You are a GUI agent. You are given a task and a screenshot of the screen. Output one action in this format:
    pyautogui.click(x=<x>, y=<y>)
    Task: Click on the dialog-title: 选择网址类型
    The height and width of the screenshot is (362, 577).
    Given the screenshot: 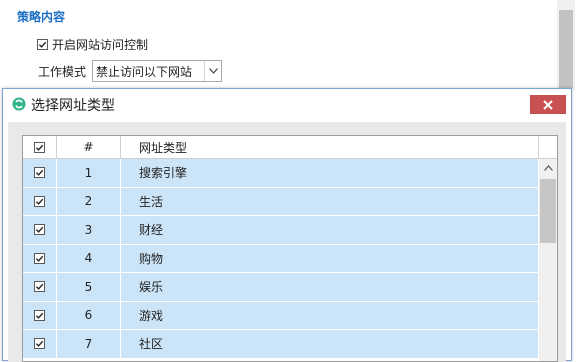 What is the action you would take?
    pyautogui.click(x=73, y=106)
    